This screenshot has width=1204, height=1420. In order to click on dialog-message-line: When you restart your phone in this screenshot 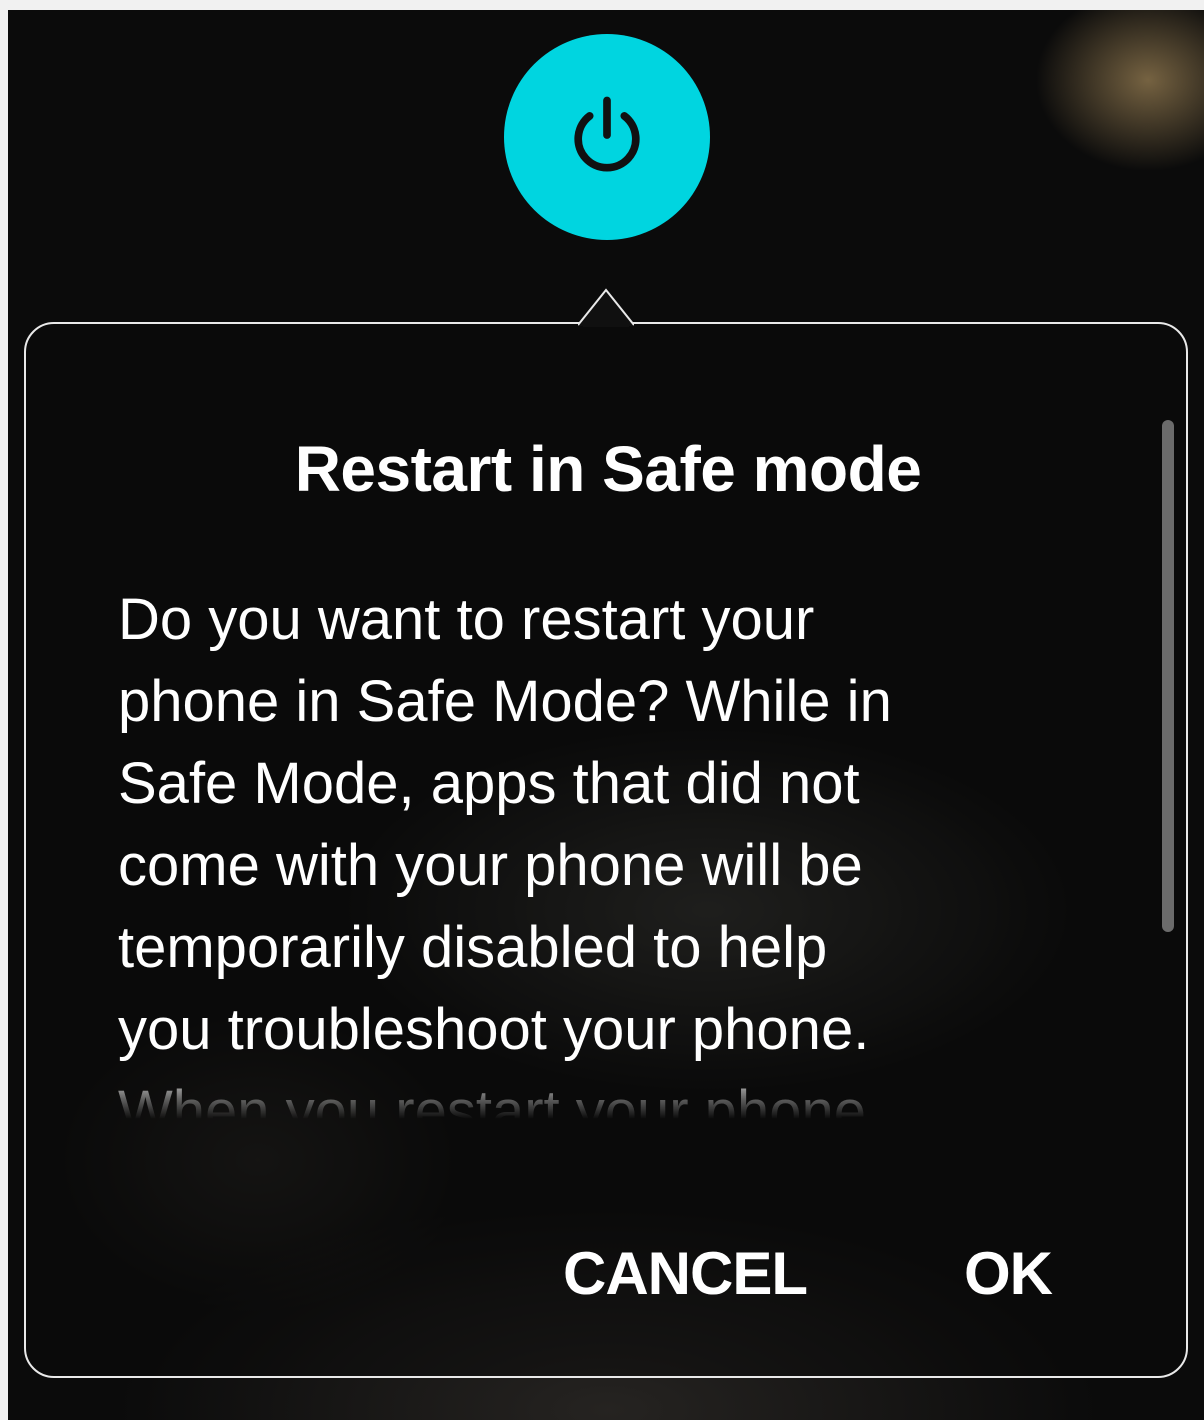, I will do `click(492, 1099)`.